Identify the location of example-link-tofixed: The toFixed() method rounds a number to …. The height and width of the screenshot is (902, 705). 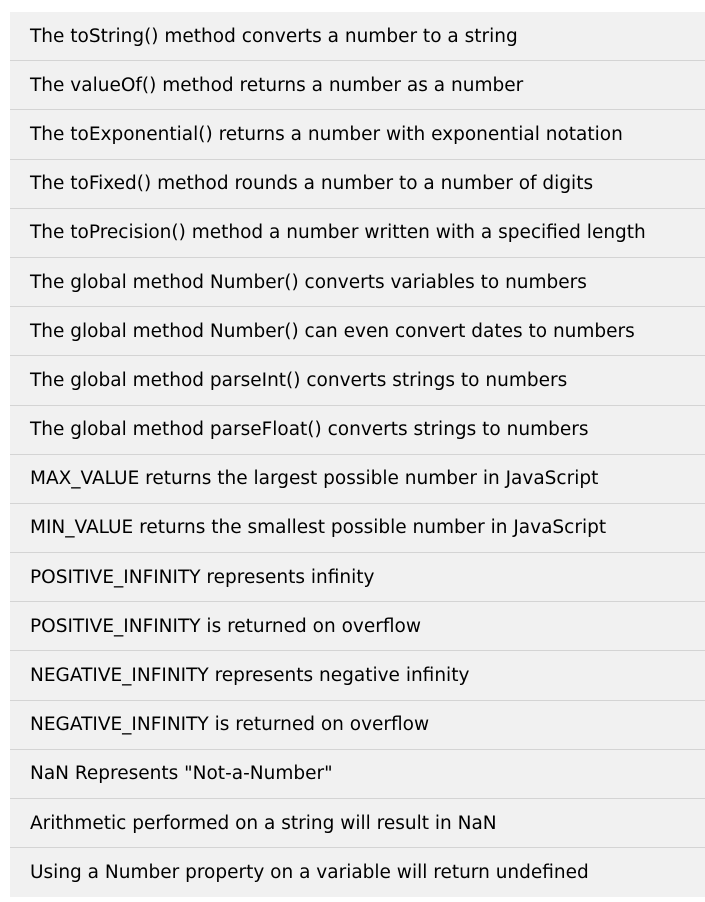
(357, 184).